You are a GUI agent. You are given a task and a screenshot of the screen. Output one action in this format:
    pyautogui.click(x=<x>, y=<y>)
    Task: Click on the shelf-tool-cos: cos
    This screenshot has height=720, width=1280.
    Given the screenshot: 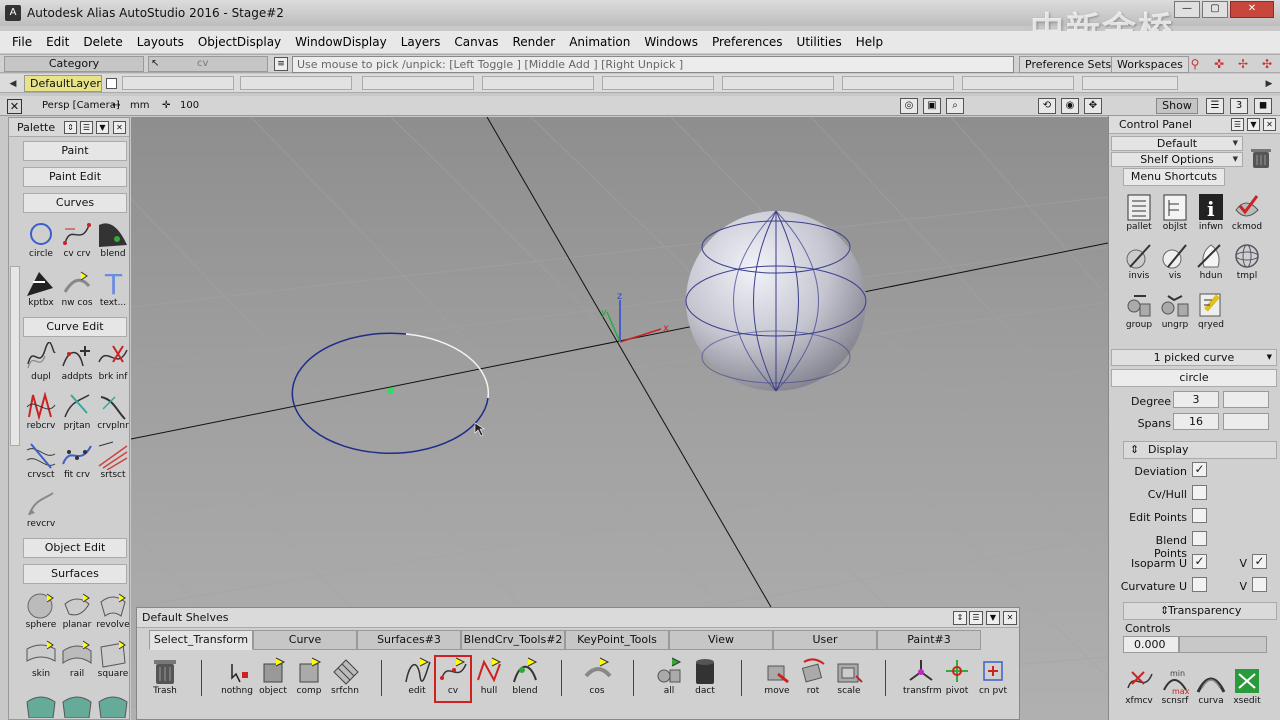 What is the action you would take?
    pyautogui.click(x=597, y=679)
    